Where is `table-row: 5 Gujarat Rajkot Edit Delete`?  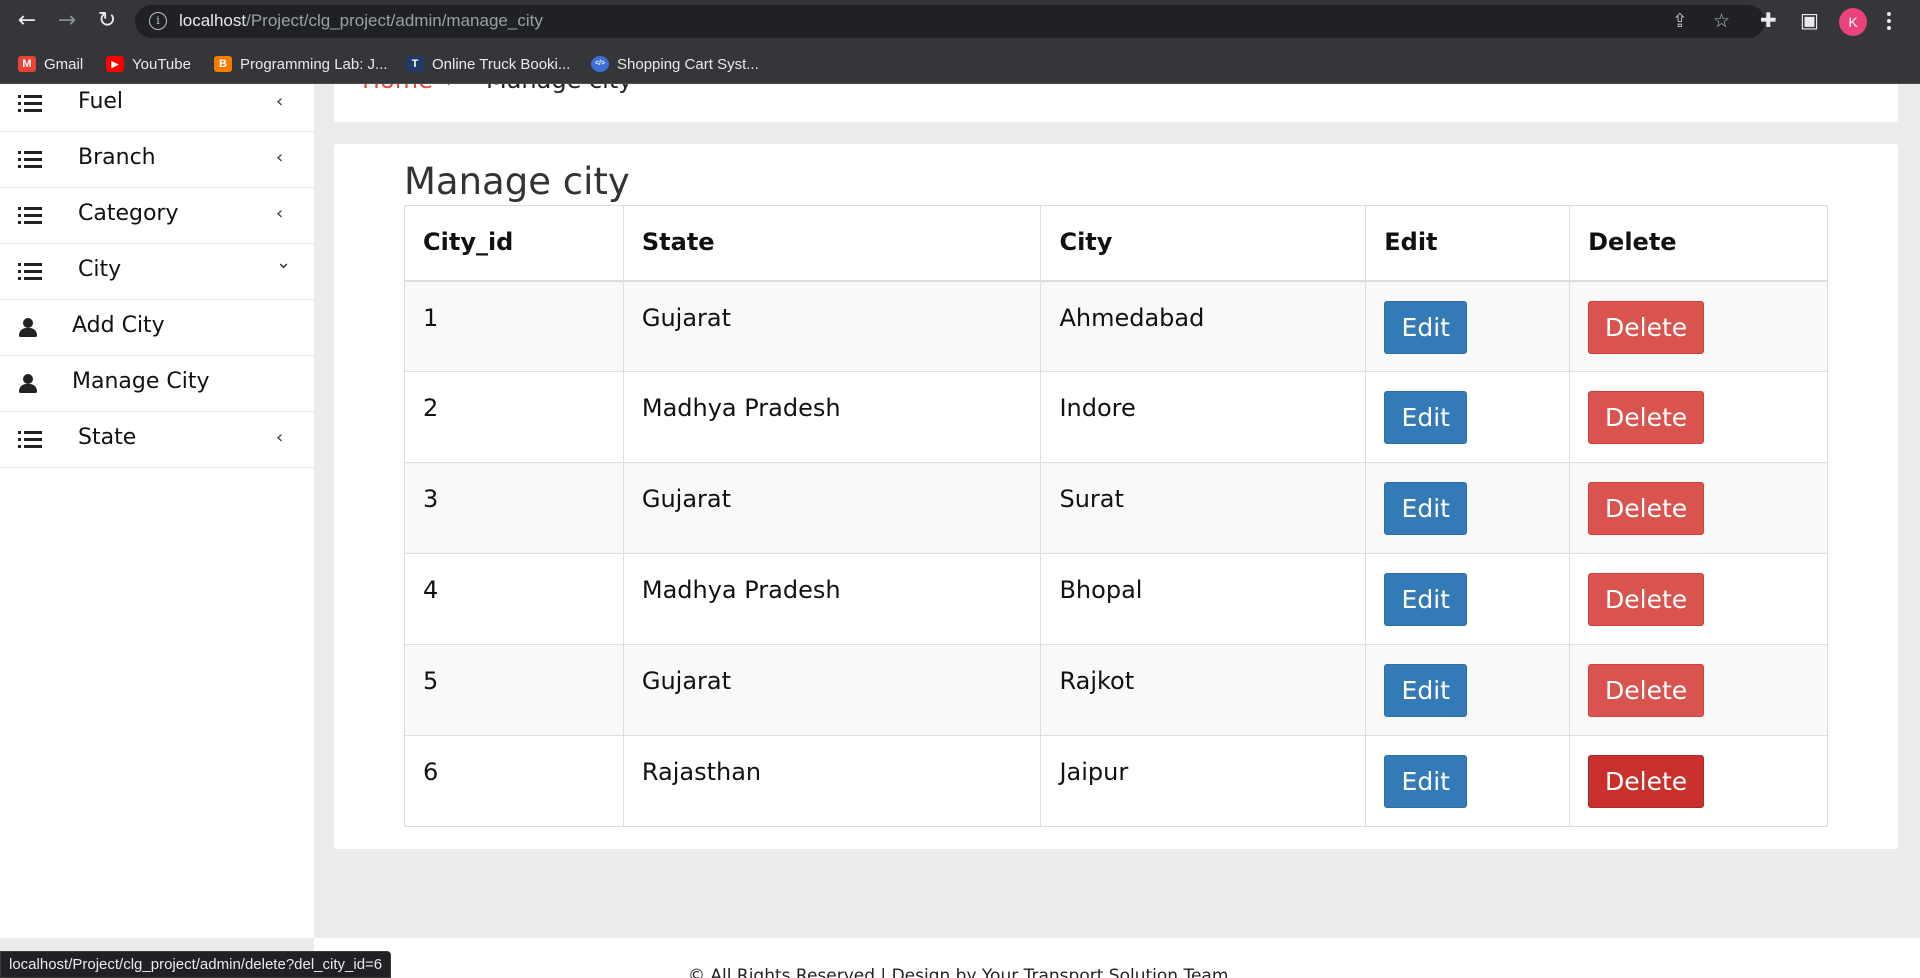
table-row: 5 Gujarat Rajkot Edit Delete is located at coordinates (1116, 690).